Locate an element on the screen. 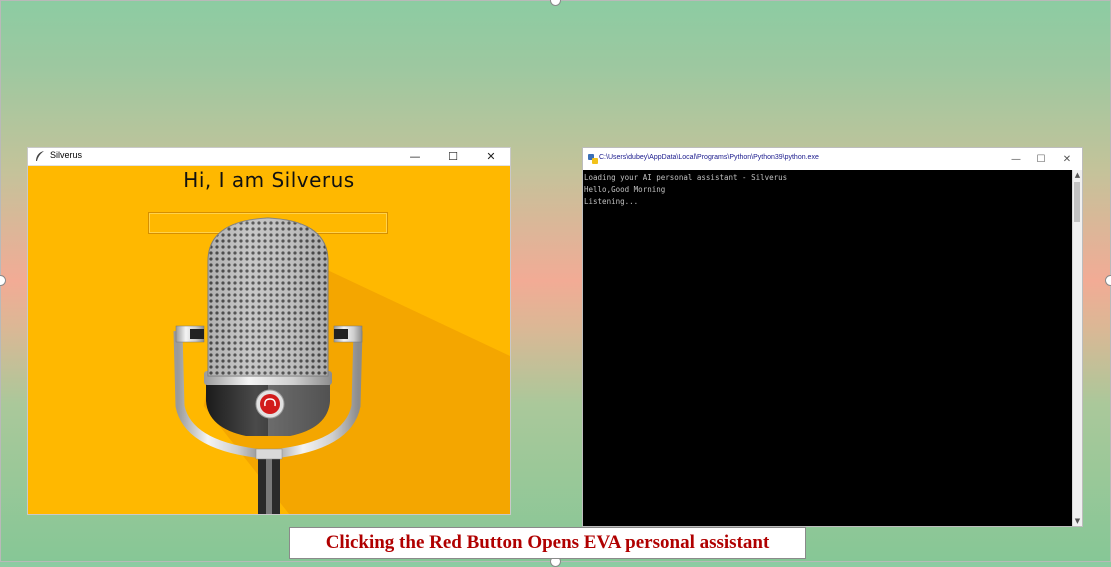  scroll-down-arrow-icon: ▼ is located at coordinates (1077, 521).